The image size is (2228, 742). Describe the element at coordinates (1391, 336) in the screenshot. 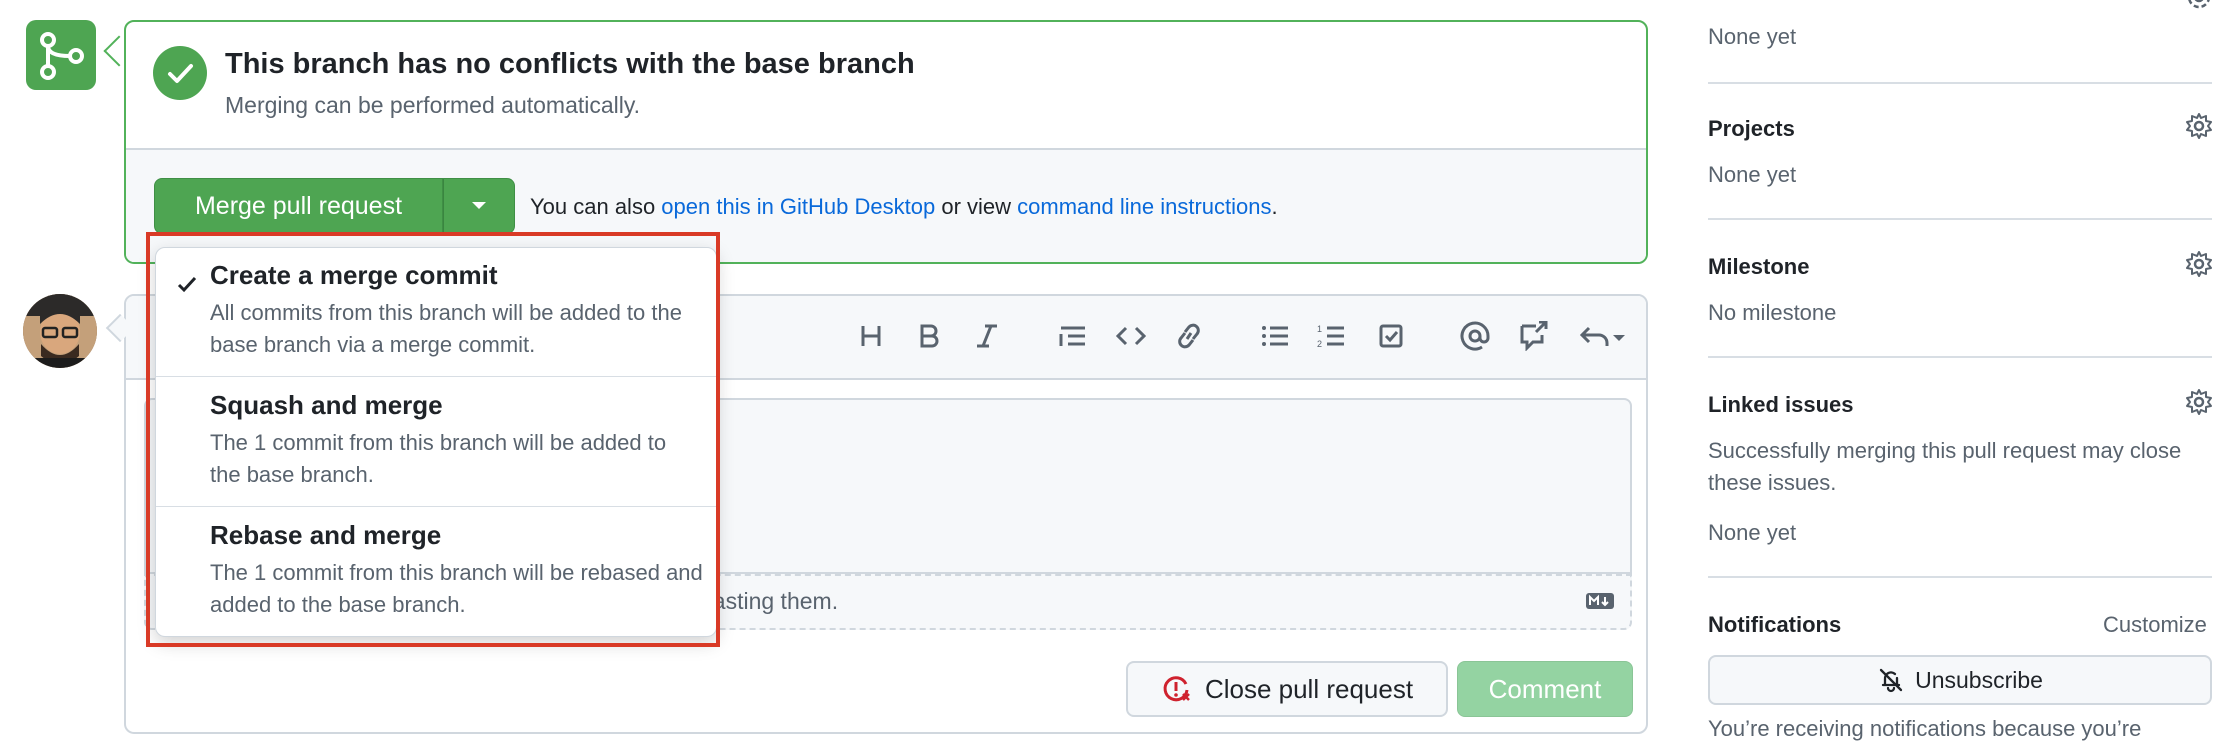

I see `task-list-icon` at that location.